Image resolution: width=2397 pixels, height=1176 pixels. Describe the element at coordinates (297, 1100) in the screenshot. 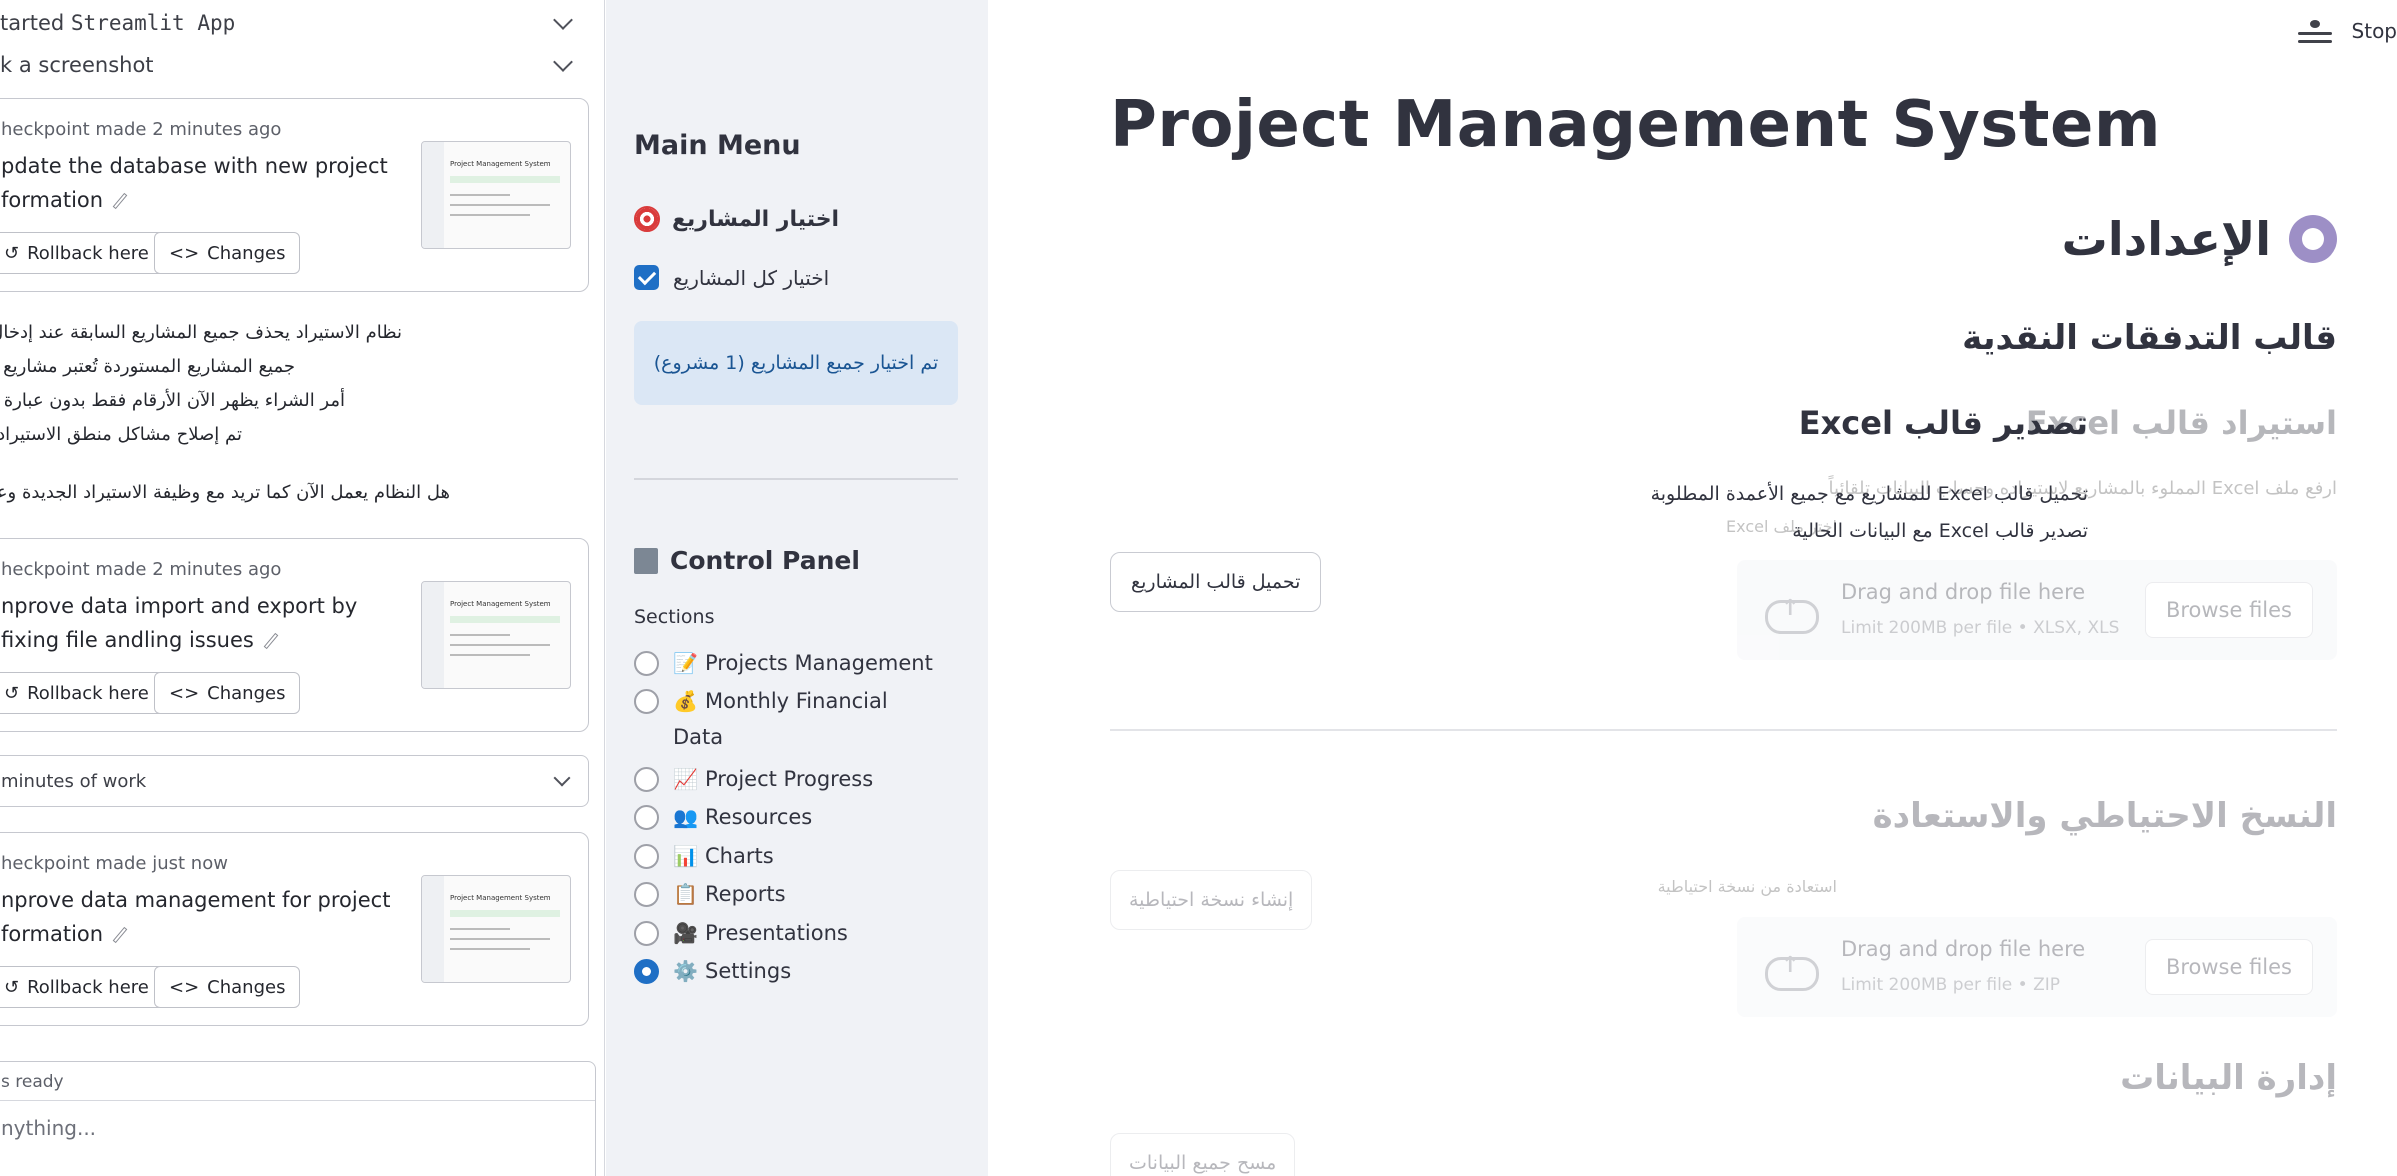

I see `chat-divider` at that location.